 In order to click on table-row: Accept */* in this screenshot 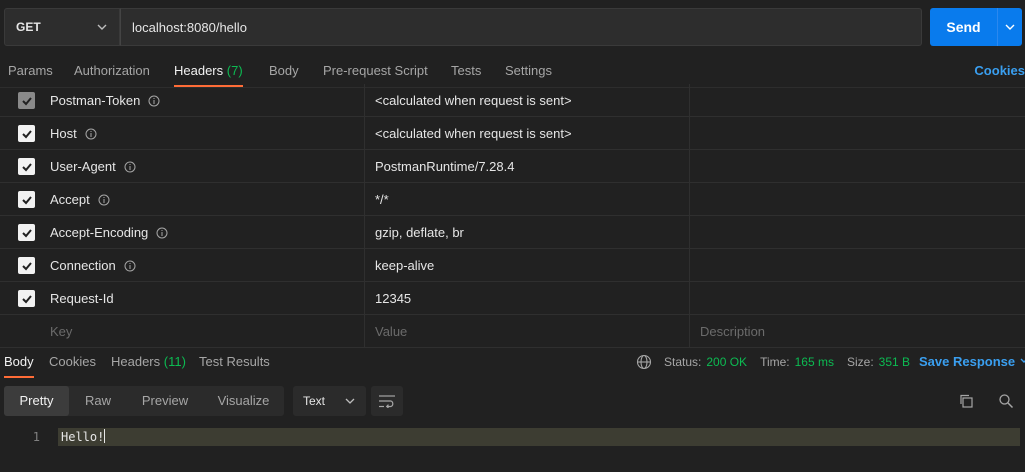, I will do `click(512, 199)`.